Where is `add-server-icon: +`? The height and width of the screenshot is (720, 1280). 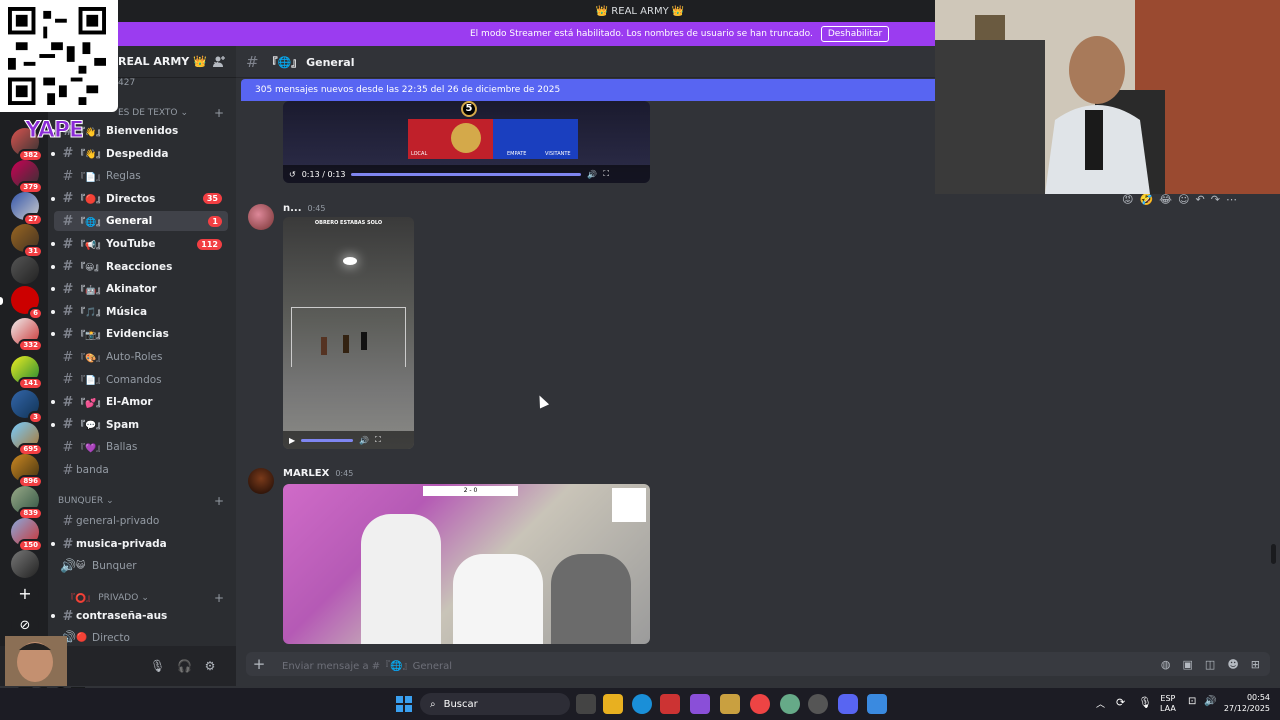 add-server-icon: + is located at coordinates (25, 594).